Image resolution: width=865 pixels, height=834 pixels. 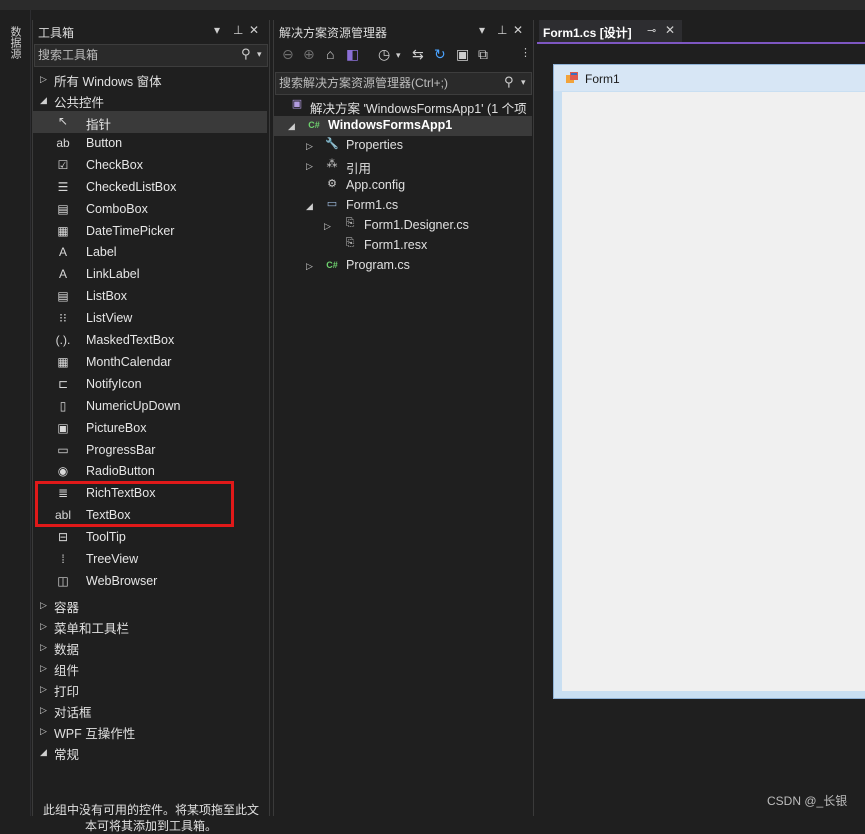 I want to click on toolbox-item: ☰ CheckedListBox, so click(x=150, y=188).